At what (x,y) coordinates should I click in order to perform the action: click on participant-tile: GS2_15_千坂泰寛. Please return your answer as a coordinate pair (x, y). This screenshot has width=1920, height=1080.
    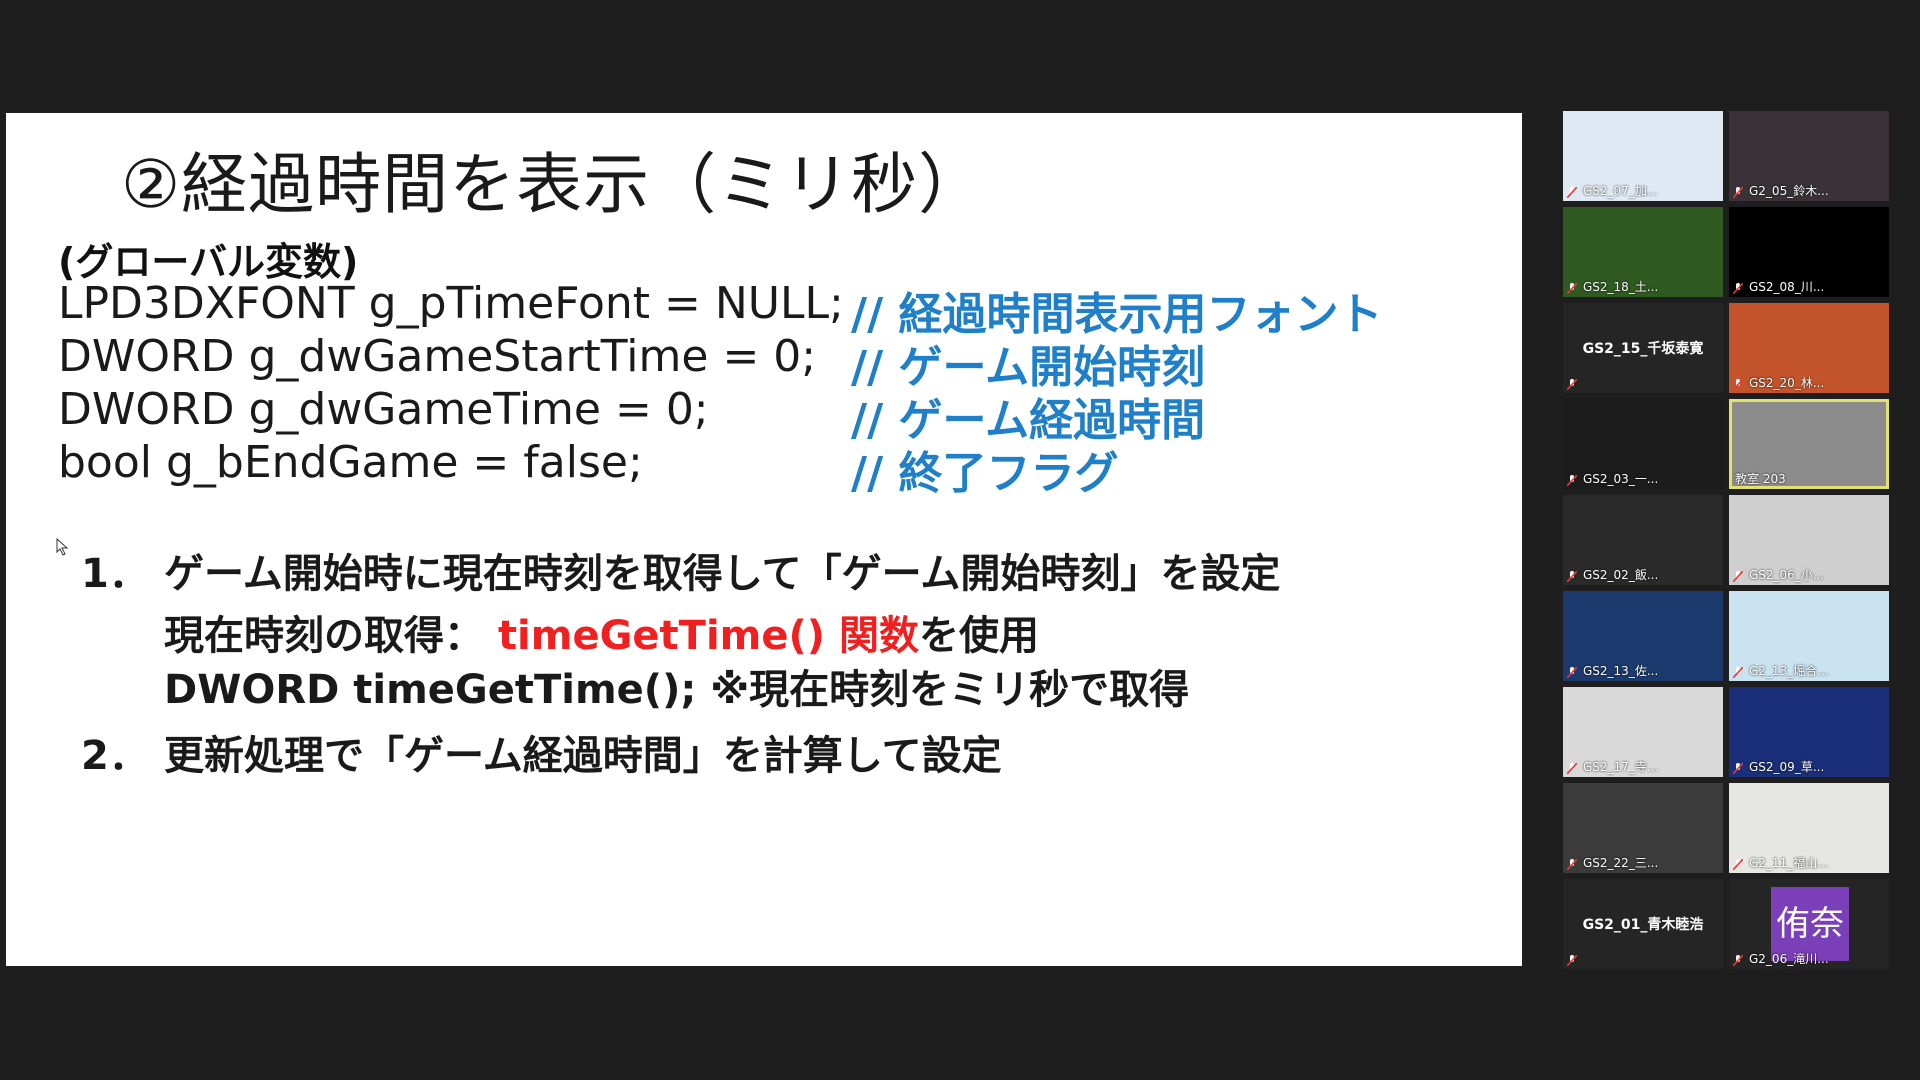
    Looking at the image, I should click on (1643, 348).